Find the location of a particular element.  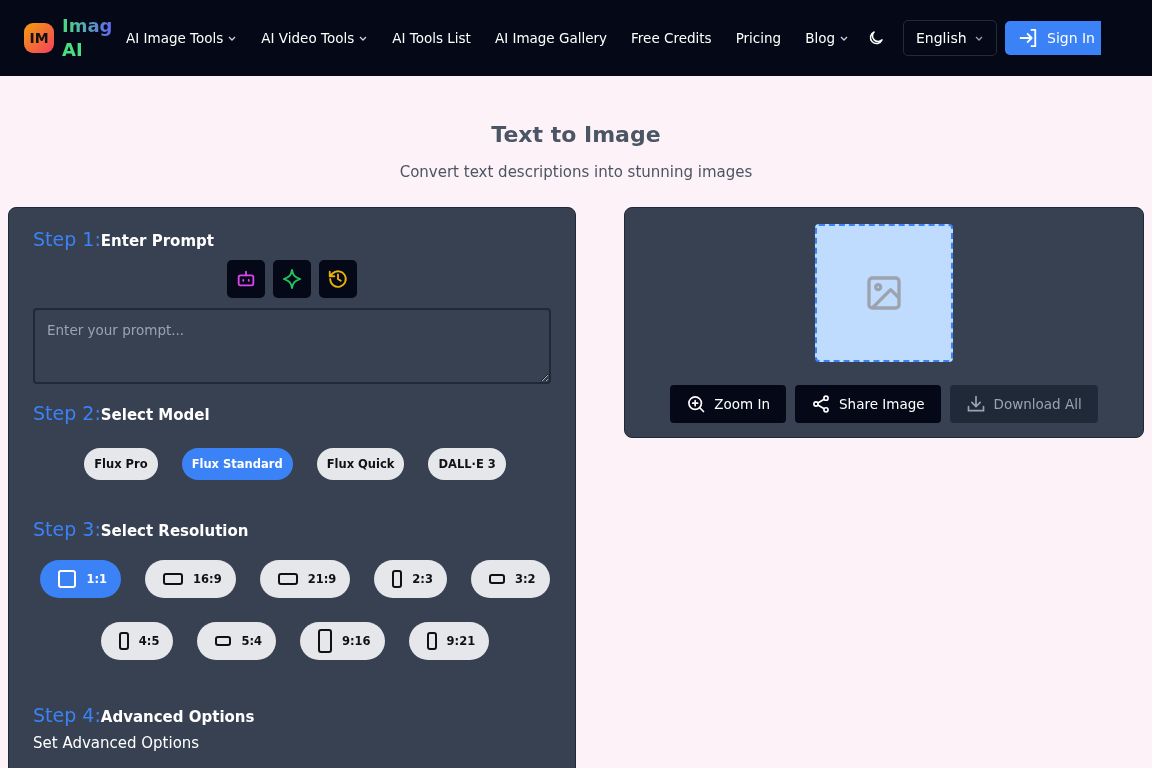

model-option: DALL·E 3 is located at coordinates (467, 464).